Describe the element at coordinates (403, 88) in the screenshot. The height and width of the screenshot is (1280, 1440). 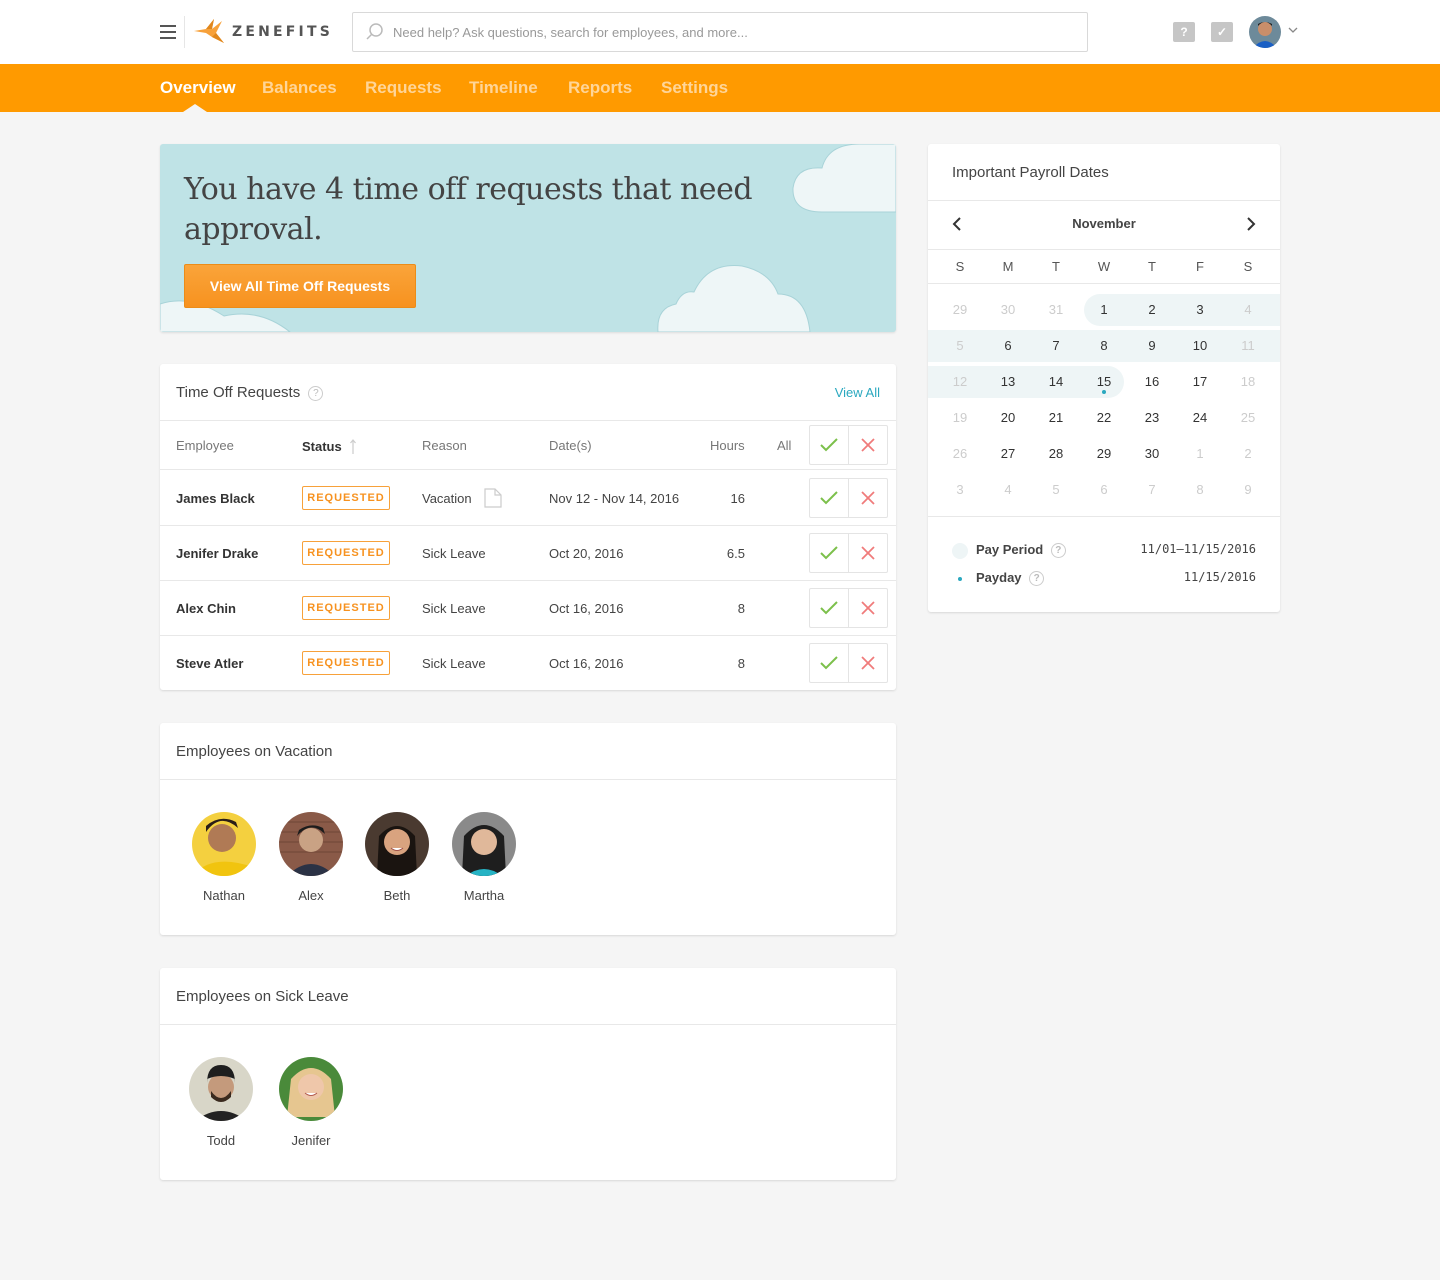
I see `tab-requests: Requests` at that location.